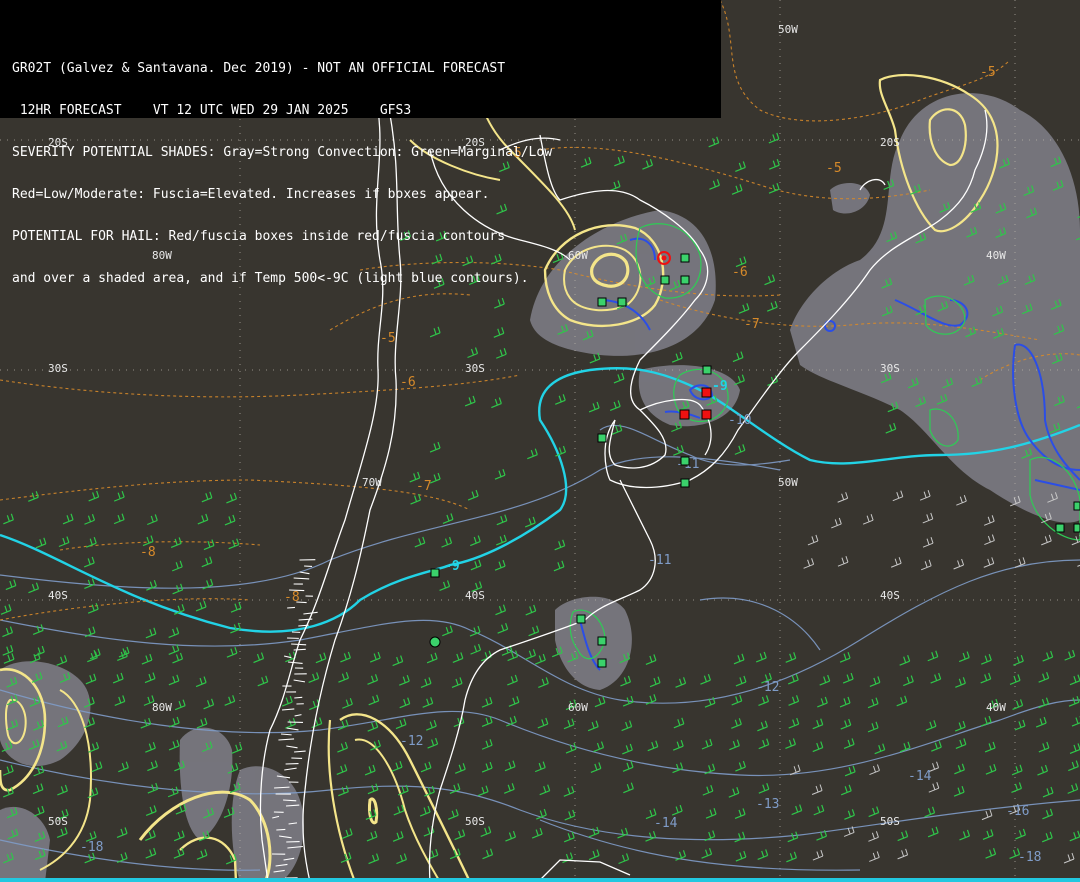 This screenshot has width=1080, height=882. I want to click on contour-label-m8-a: -8, so click(148, 552).